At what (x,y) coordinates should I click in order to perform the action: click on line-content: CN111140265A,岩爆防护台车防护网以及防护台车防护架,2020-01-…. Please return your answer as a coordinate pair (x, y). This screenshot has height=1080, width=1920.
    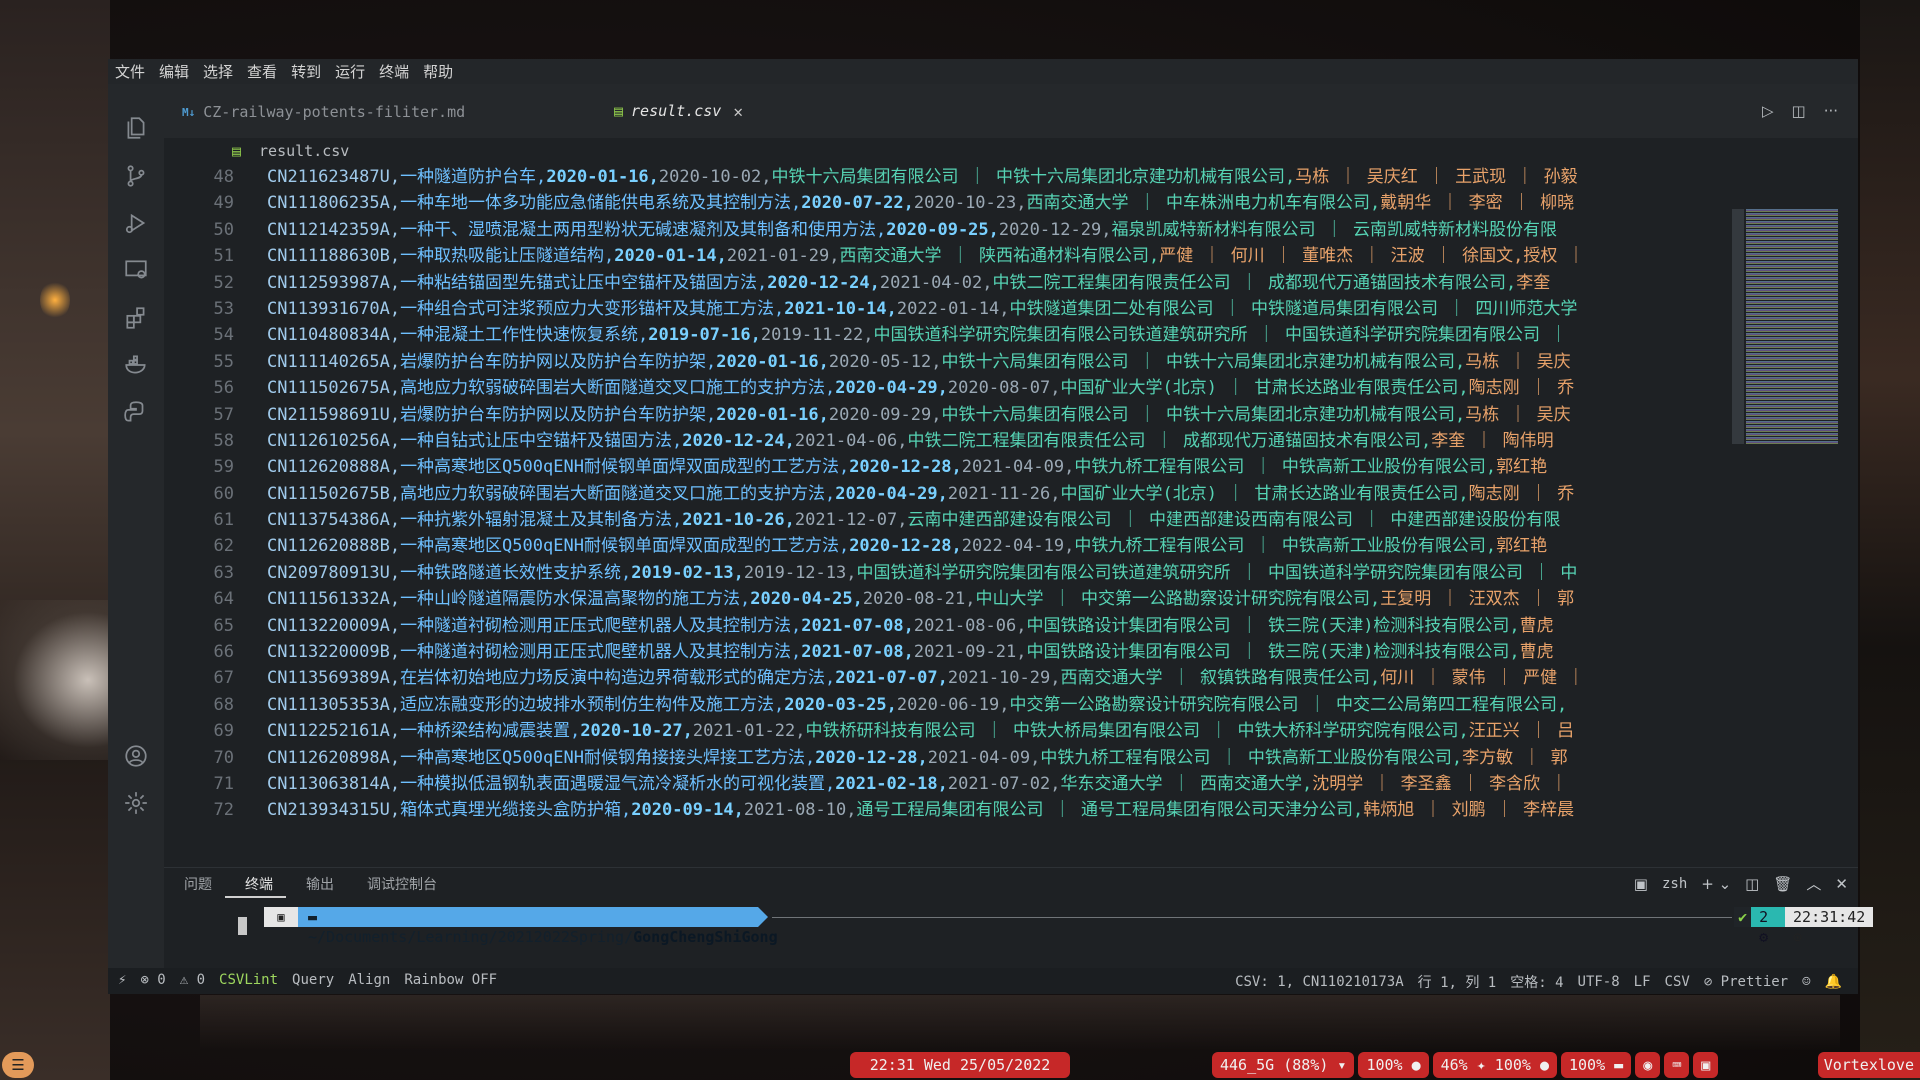
    Looking at the image, I should click on (919, 361).